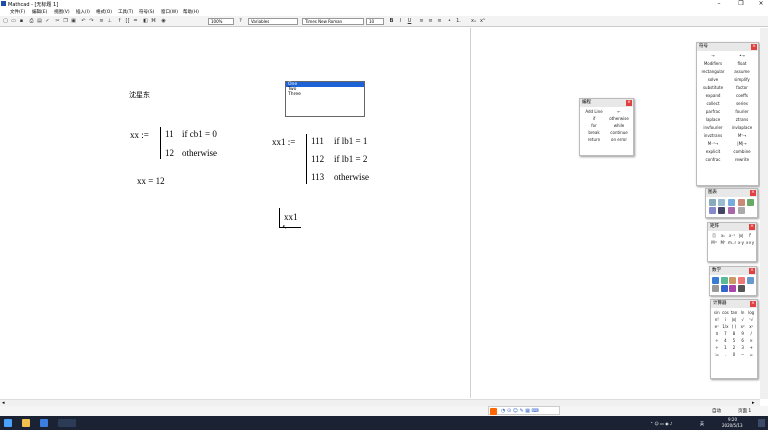  What do you see at coordinates (65, 21) in the screenshot?
I see `copy-icon: ❐` at bounding box center [65, 21].